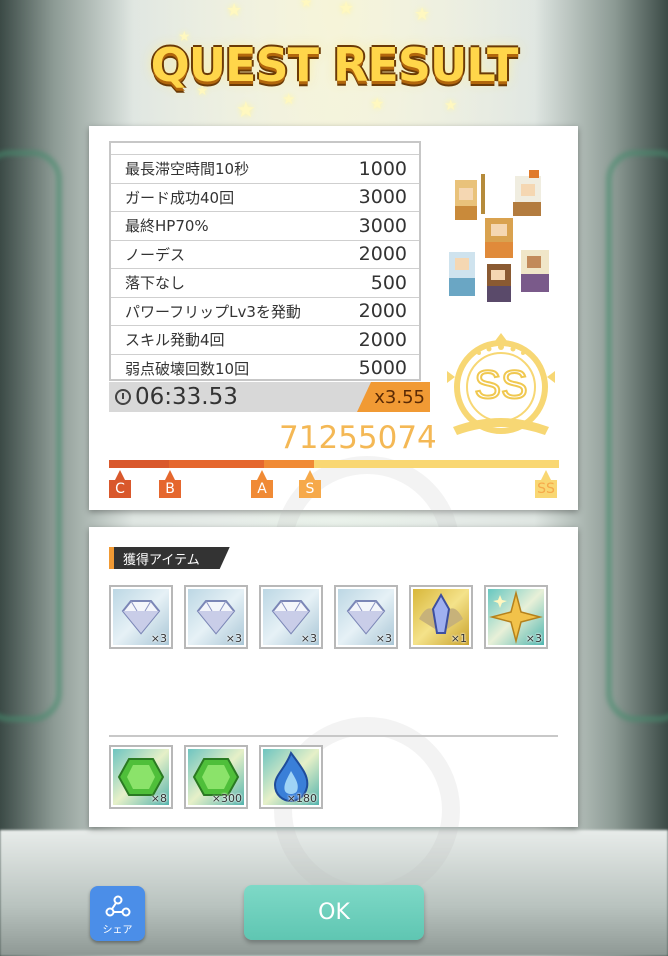 The height and width of the screenshot is (956, 668). I want to click on rank-grade: SS, so click(500, 385).